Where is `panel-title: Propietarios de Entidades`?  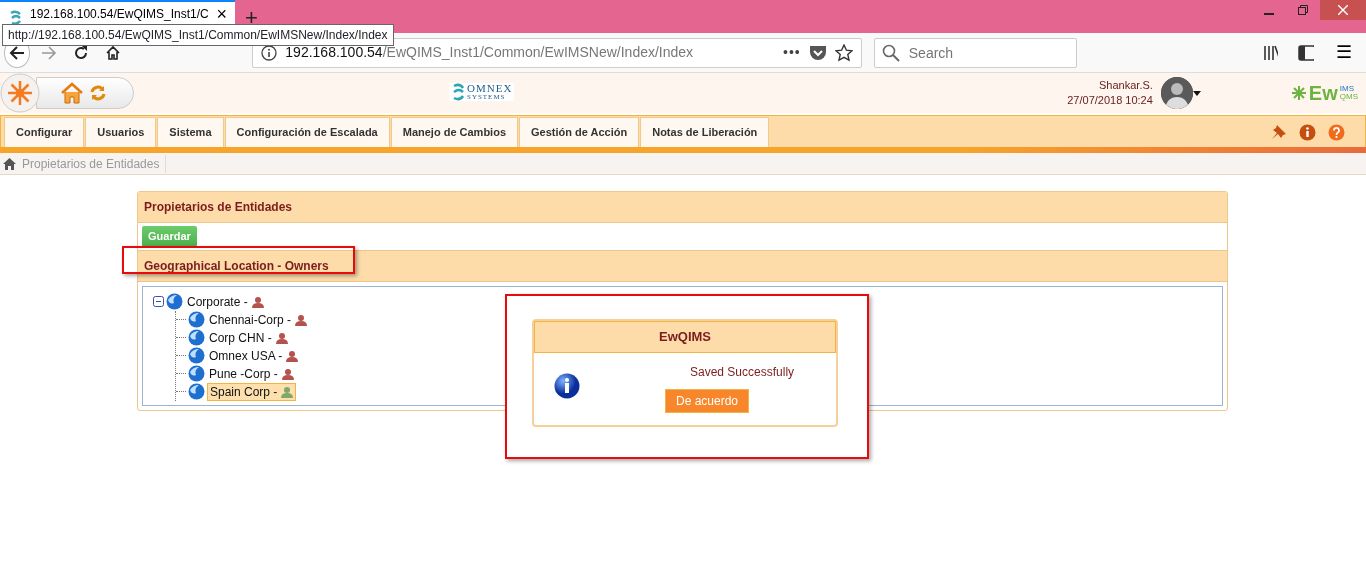 panel-title: Propietarios de Entidades is located at coordinates (682, 207).